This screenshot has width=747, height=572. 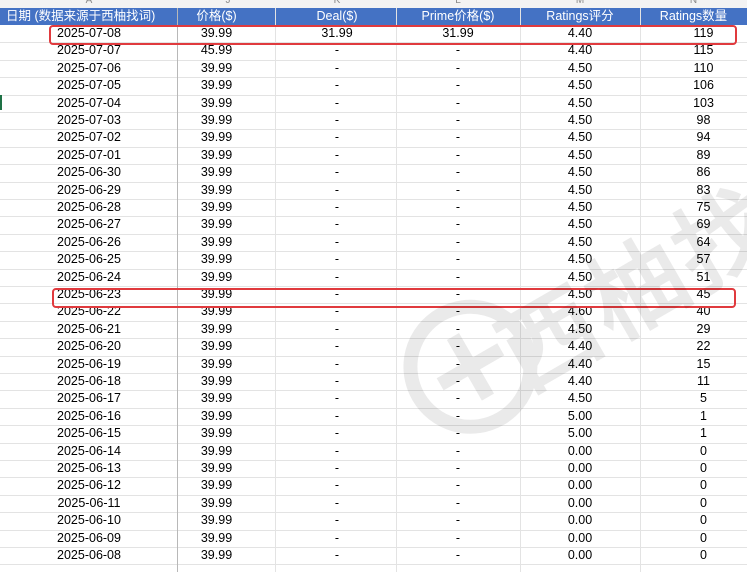 What do you see at coordinates (693, 224) in the screenshot?
I see `ratings-count-cell: 69` at bounding box center [693, 224].